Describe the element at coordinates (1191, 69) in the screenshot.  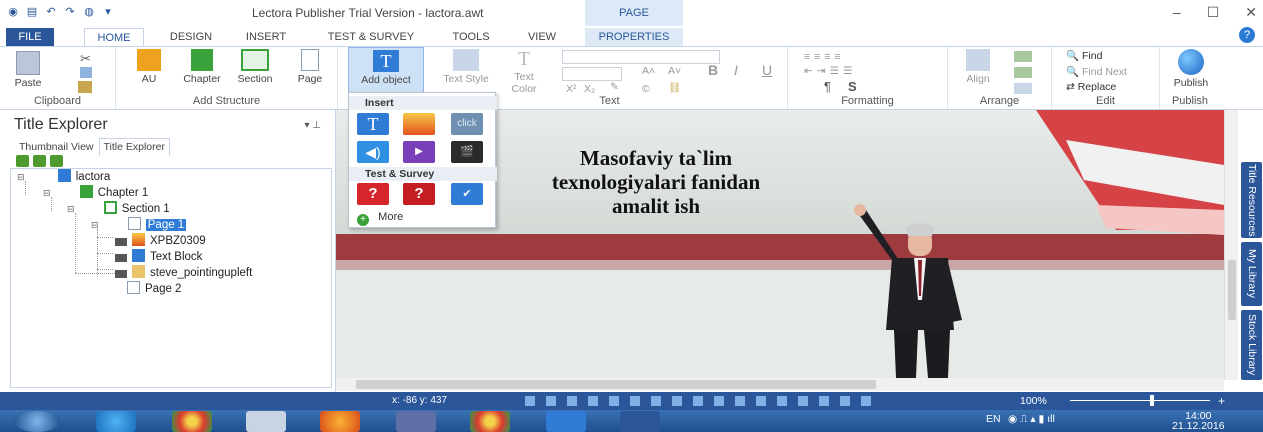
I see `publish-button: Publish` at that location.